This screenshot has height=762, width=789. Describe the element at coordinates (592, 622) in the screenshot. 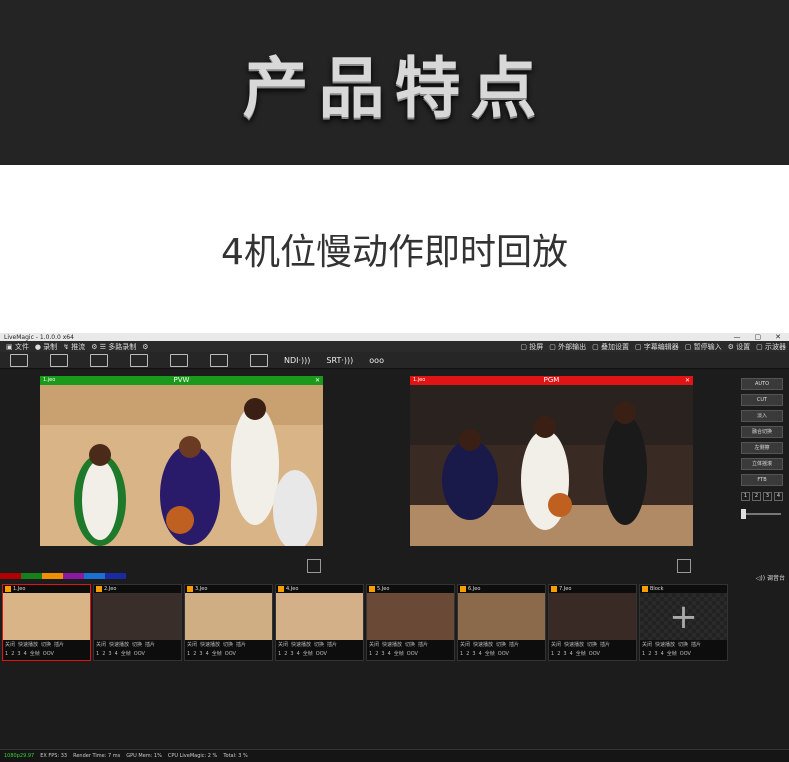

I see `camera-tile: 7.Jeo 关闭 快速播放 切换 插片 1 2 3 4 全帧 OOV` at that location.